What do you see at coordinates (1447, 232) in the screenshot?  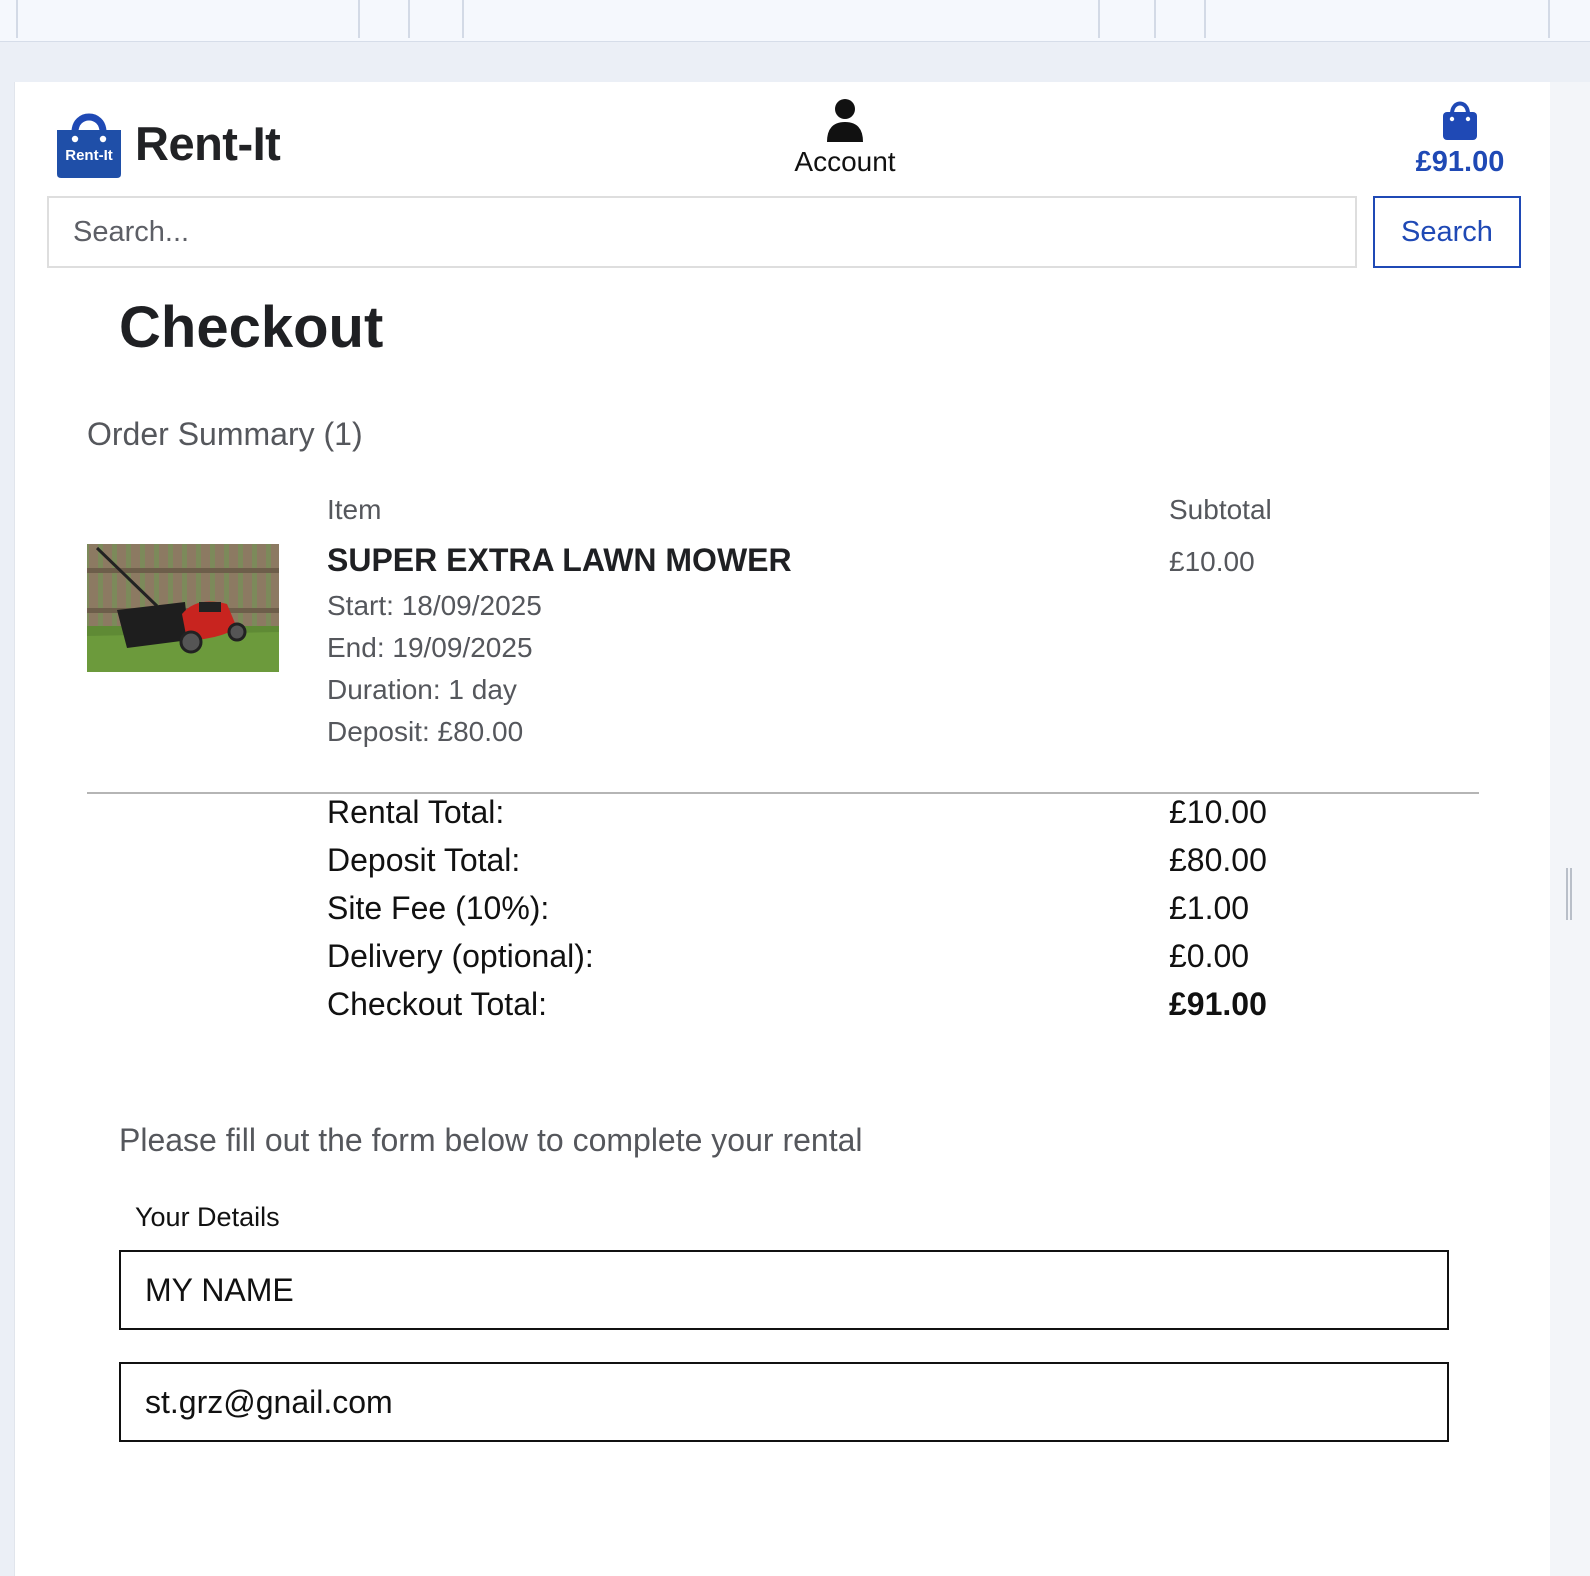 I see `search-button: Search` at bounding box center [1447, 232].